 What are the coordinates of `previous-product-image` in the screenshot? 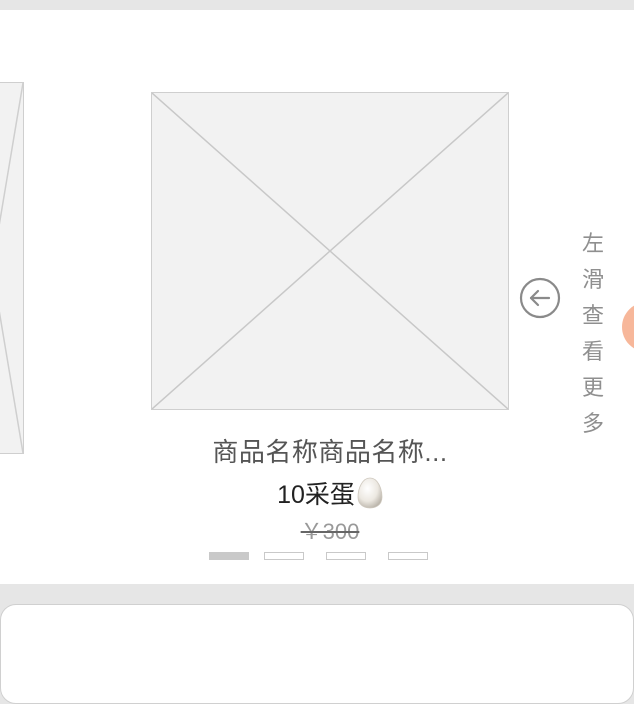 It's located at (12, 268).